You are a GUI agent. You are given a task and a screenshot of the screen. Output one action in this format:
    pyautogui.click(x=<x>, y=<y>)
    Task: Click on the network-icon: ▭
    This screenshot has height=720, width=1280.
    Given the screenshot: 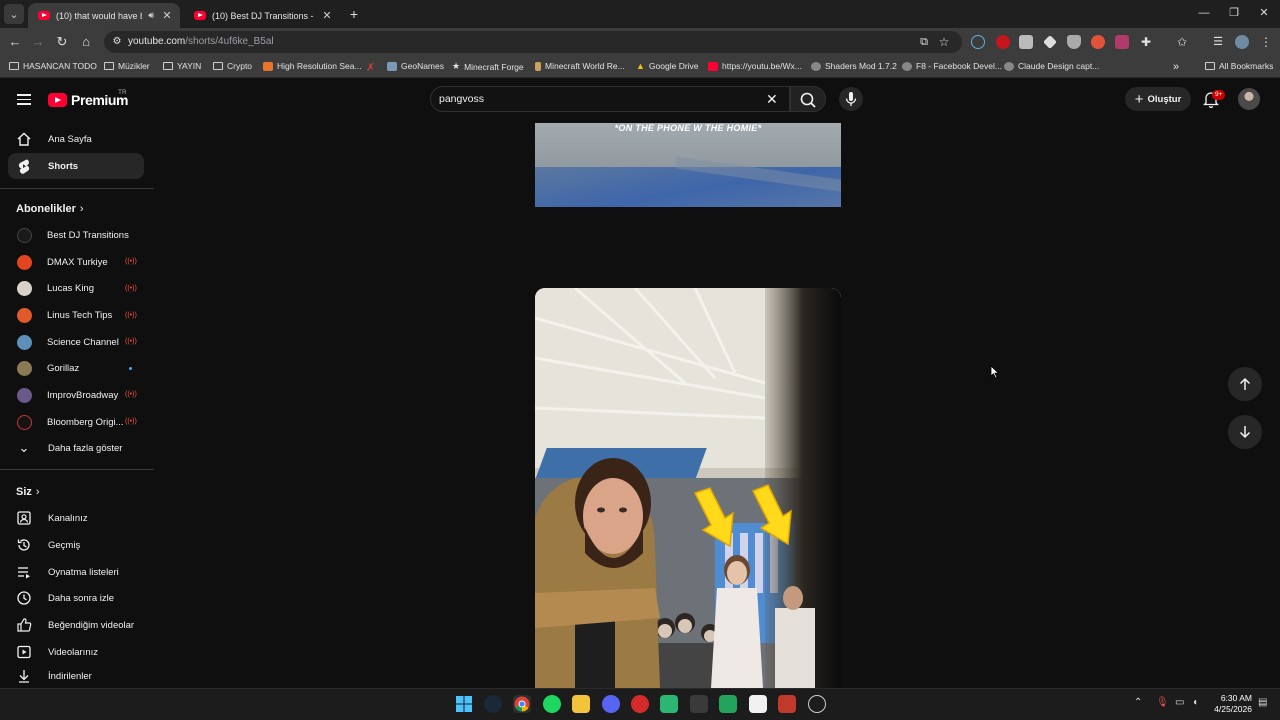 What is the action you would take?
    pyautogui.click(x=1179, y=702)
    